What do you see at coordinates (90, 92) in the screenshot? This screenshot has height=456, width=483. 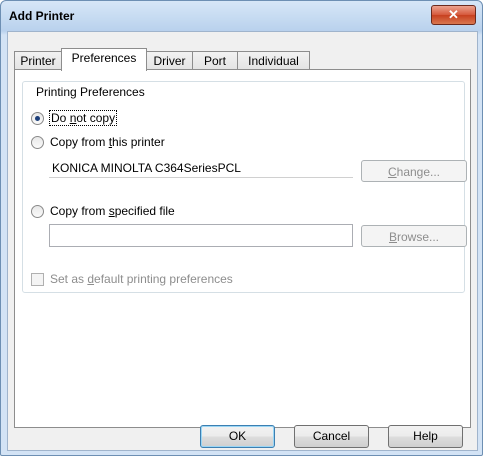 I see `group-label: Printing Preferences` at bounding box center [90, 92].